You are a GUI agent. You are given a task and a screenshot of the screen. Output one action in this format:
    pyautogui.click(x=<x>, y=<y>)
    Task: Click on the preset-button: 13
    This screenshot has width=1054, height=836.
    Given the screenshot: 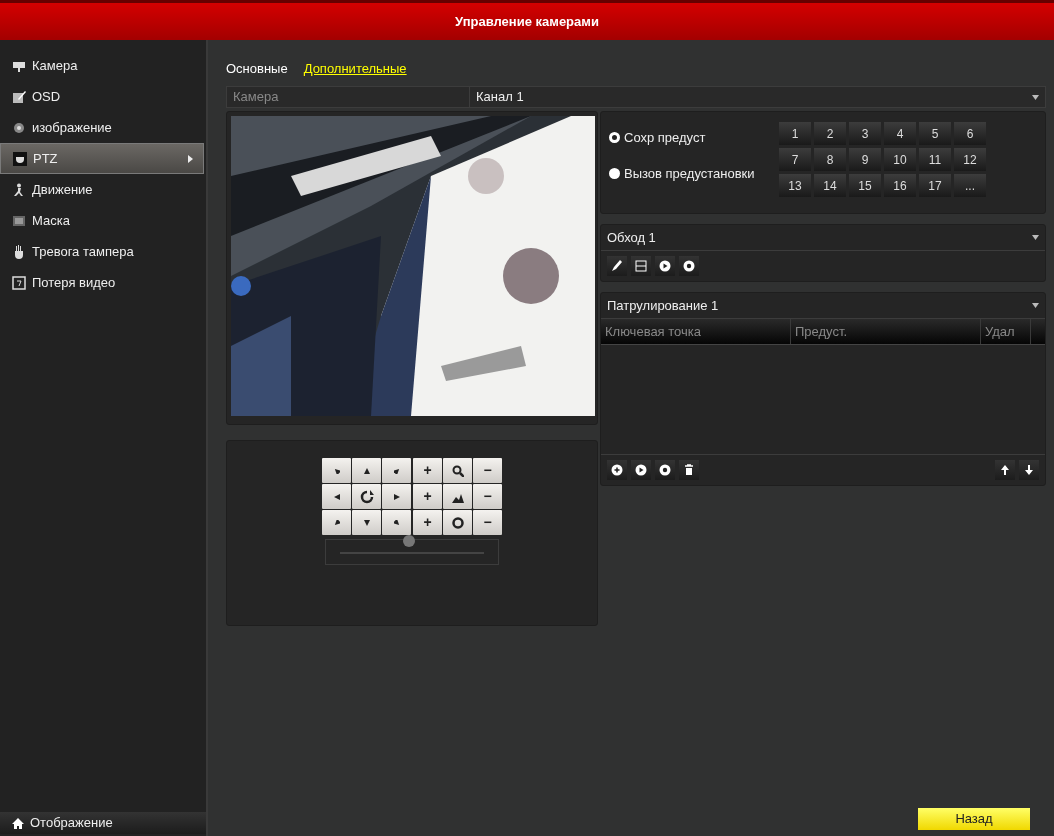 What is the action you would take?
    pyautogui.click(x=795, y=185)
    